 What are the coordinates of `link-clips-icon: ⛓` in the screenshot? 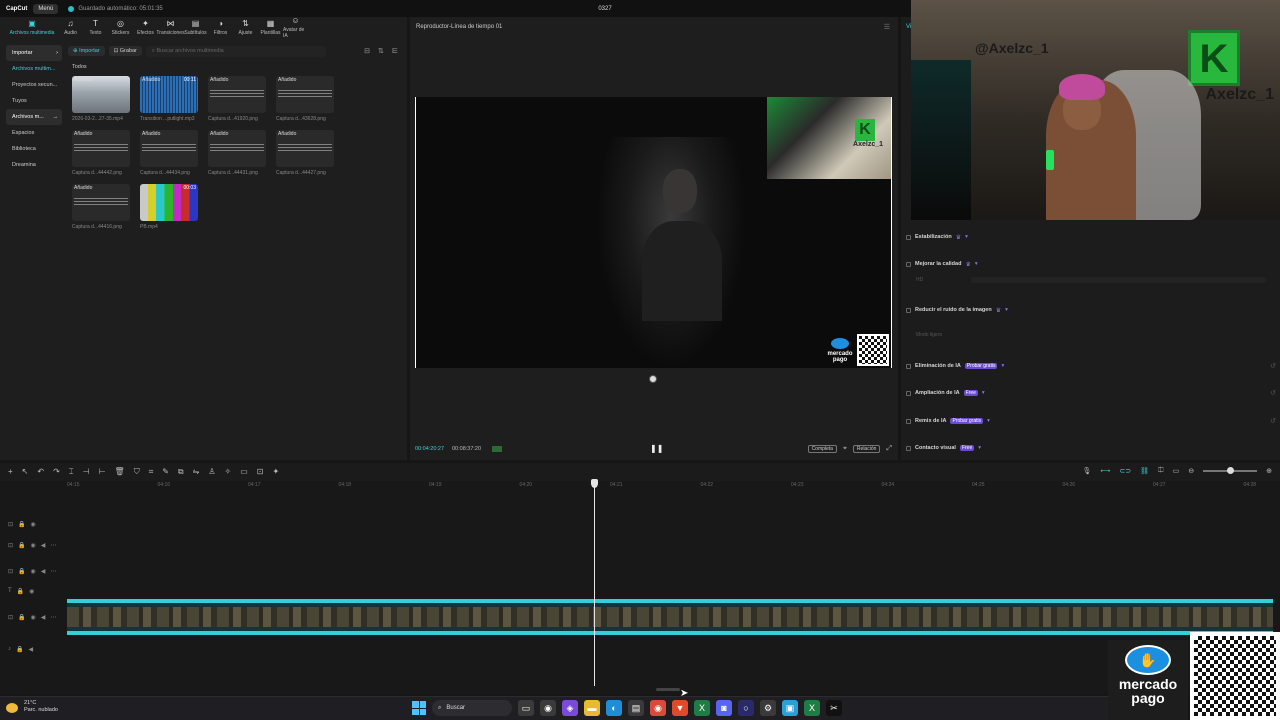 It's located at (1144, 471).